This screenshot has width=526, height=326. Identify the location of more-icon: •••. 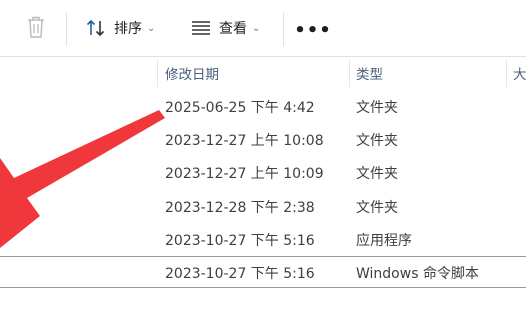
(313, 30).